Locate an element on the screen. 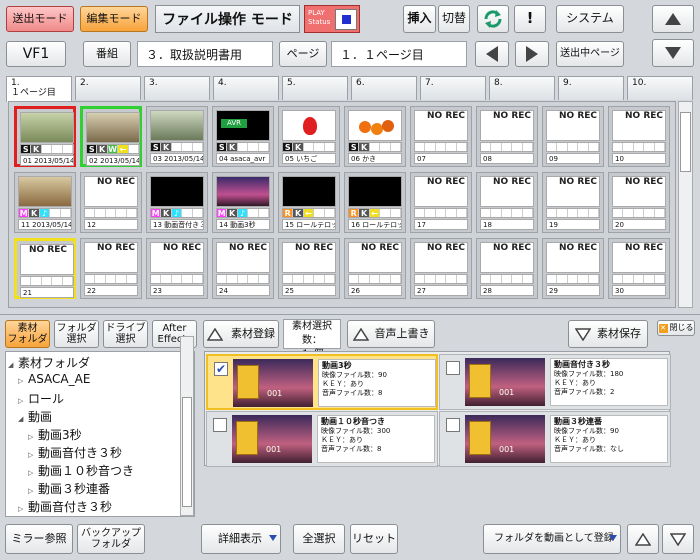 The width and height of the screenshot is (700, 560). clip-cell: S K 05 いちご is located at coordinates (309, 136).